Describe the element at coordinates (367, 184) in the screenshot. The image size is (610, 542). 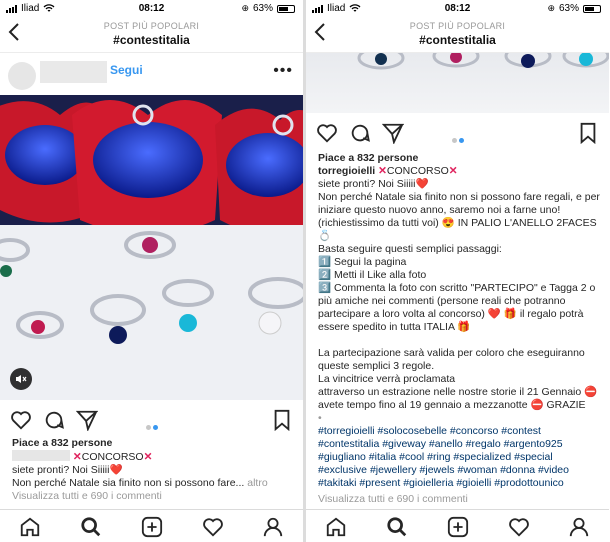
I see `caption-line: siete pronti? Noi Siiiii` at that location.